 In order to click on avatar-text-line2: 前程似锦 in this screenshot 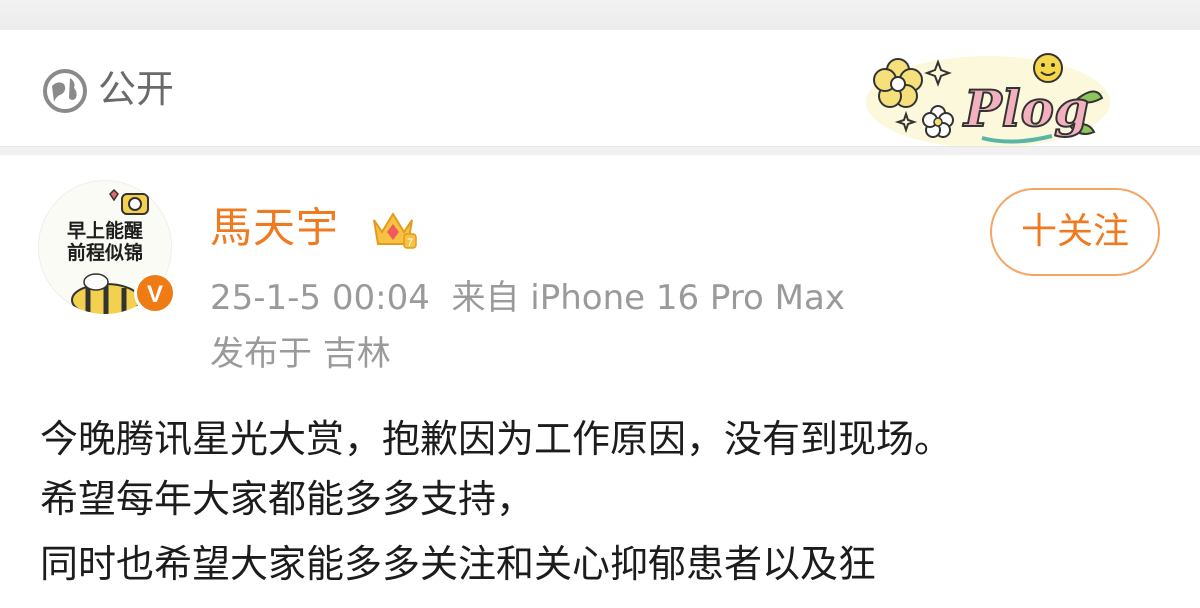, I will do `click(104, 253)`.